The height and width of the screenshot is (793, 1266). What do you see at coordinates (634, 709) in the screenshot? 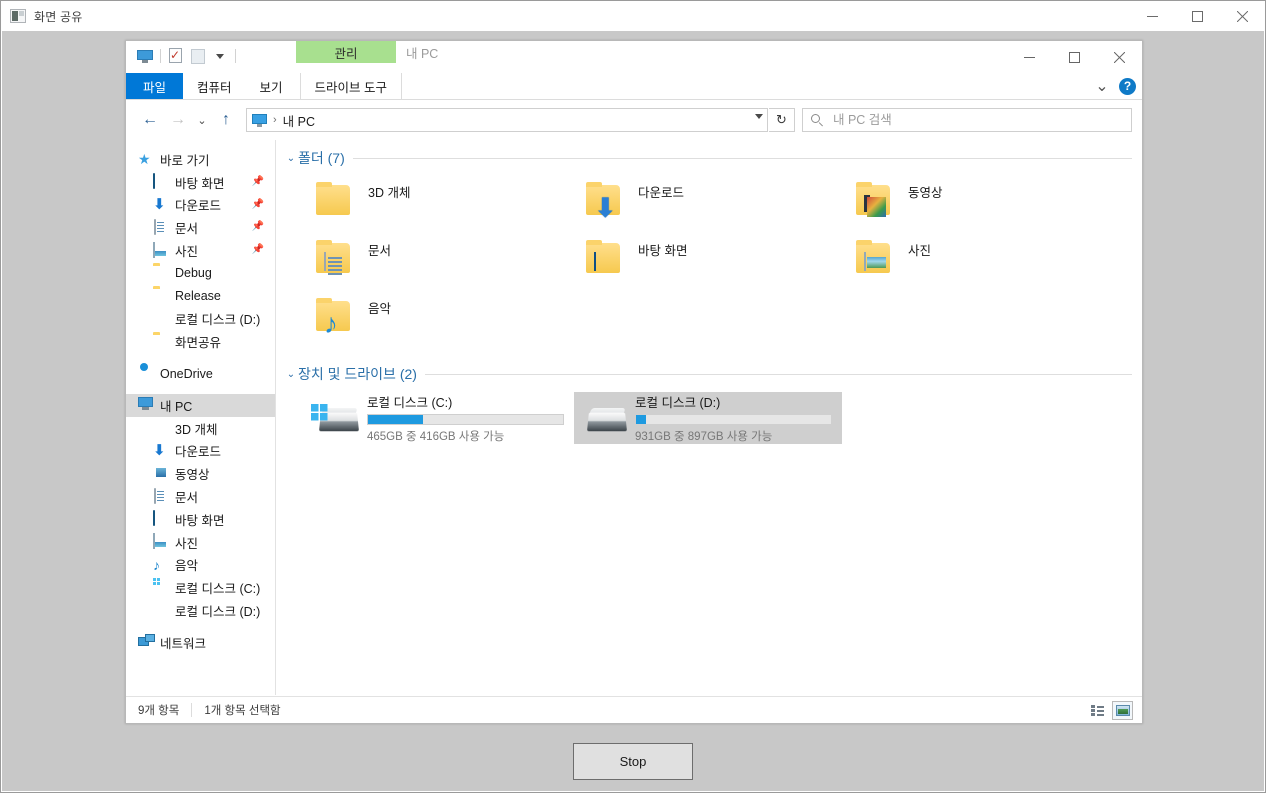
I see `status-bar: 9개 항목 1개 항목 선택함` at bounding box center [634, 709].